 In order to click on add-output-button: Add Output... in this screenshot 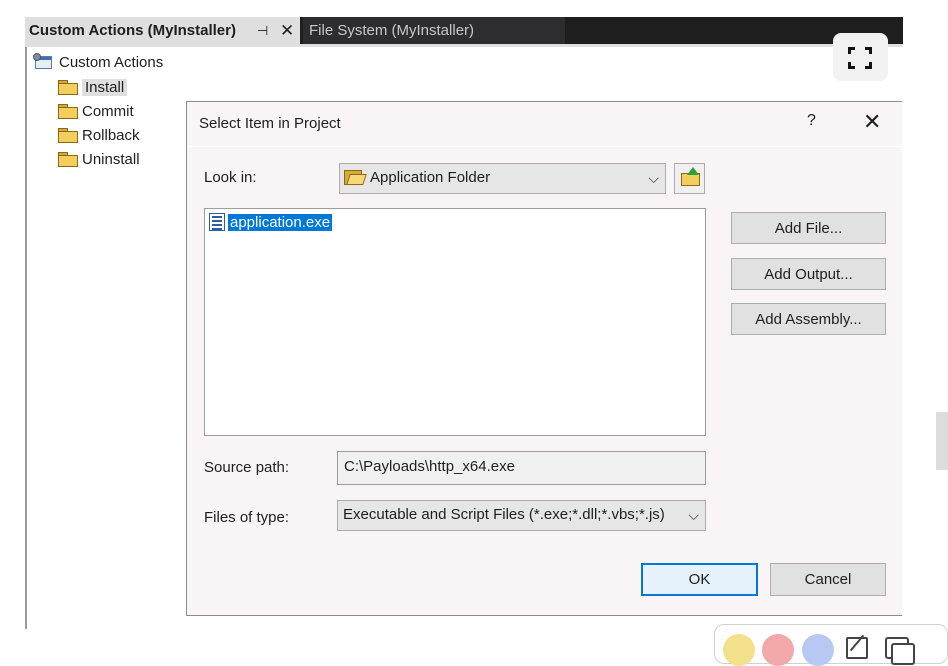, I will do `click(808, 274)`.